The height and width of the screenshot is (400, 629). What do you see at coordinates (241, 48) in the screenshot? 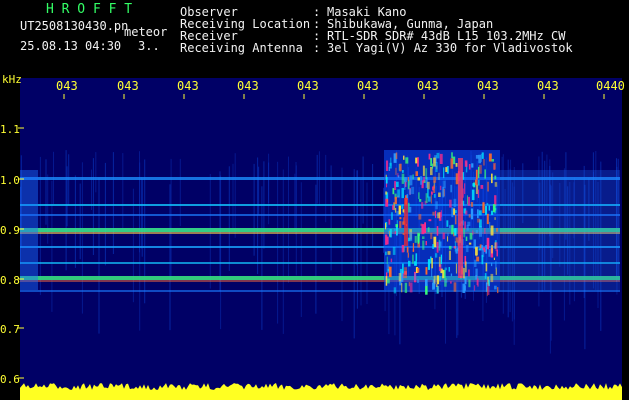
I see `antenna-label: Receiving Antenna` at bounding box center [241, 48].